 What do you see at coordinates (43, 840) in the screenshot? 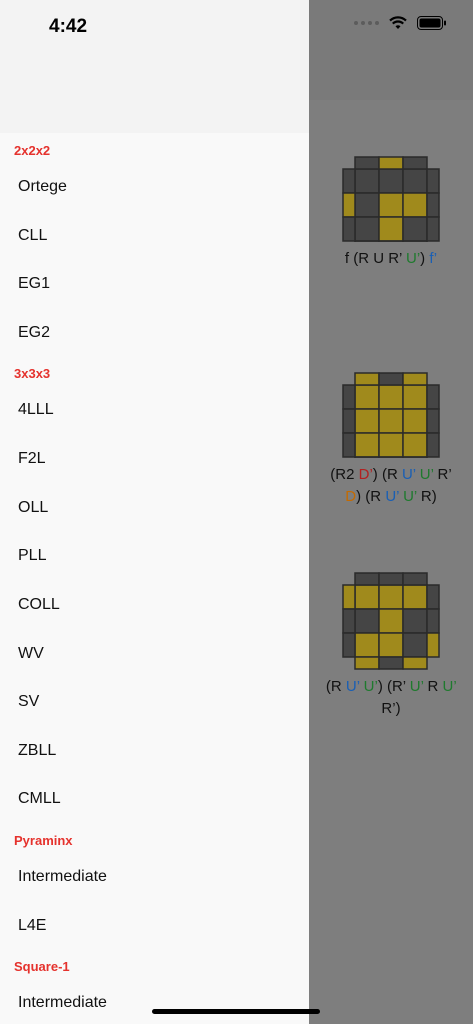
I see `section-header-pyraminx: Pyraminx` at bounding box center [43, 840].